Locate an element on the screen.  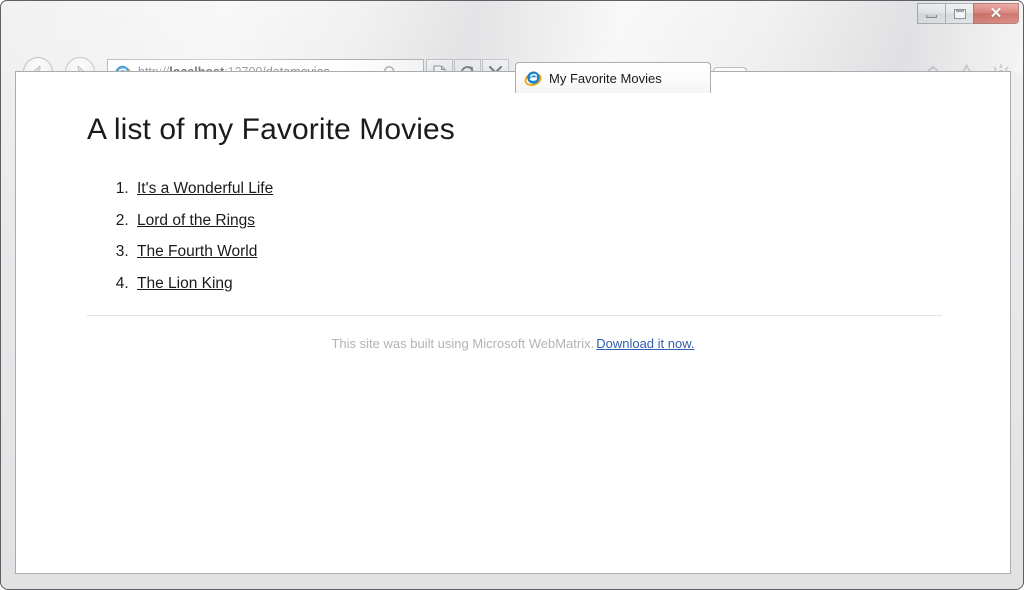
movie-link: The Fourth World is located at coordinates (197, 251).